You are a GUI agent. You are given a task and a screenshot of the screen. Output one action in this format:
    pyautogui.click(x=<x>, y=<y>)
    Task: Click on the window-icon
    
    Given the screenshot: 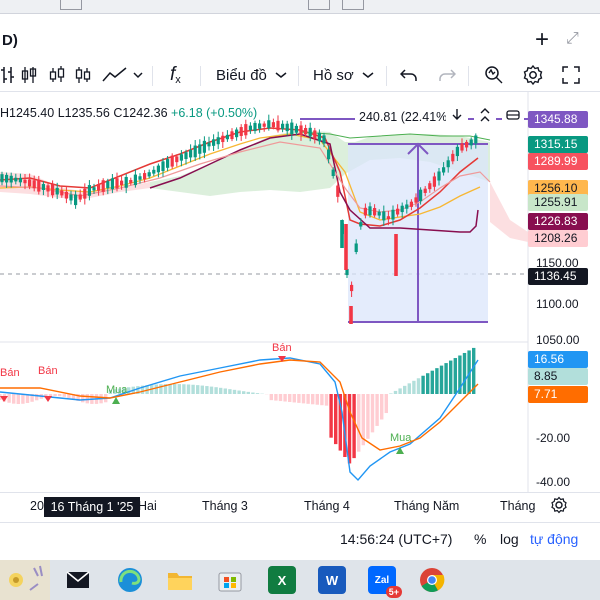 What is the action you would take?
    pyautogui.click(x=353, y=5)
    